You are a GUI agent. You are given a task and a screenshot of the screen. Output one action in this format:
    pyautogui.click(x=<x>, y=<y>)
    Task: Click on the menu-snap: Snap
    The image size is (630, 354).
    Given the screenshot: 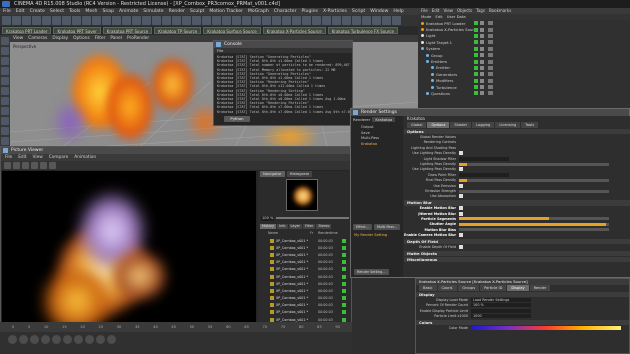 What is the action you would take?
    pyautogui.click(x=108, y=11)
    